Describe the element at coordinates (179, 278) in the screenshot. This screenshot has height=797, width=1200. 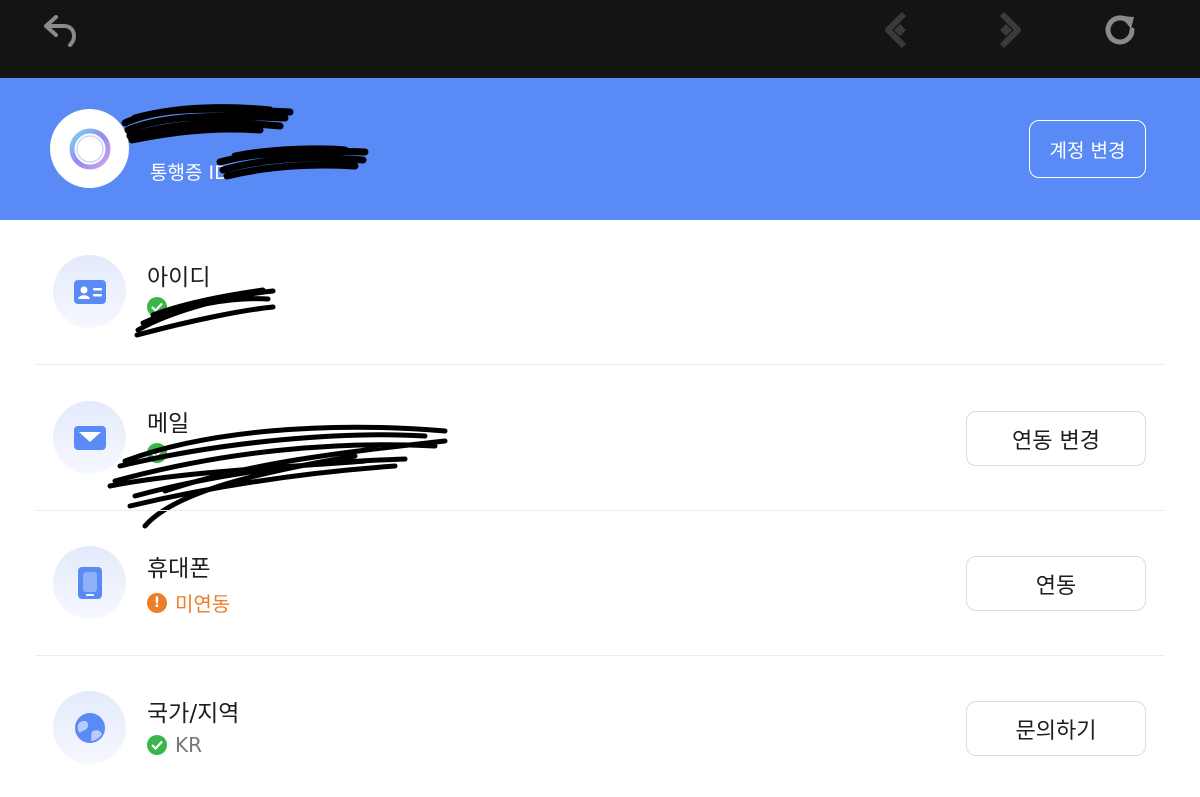
I see `row-title: 아이디` at that location.